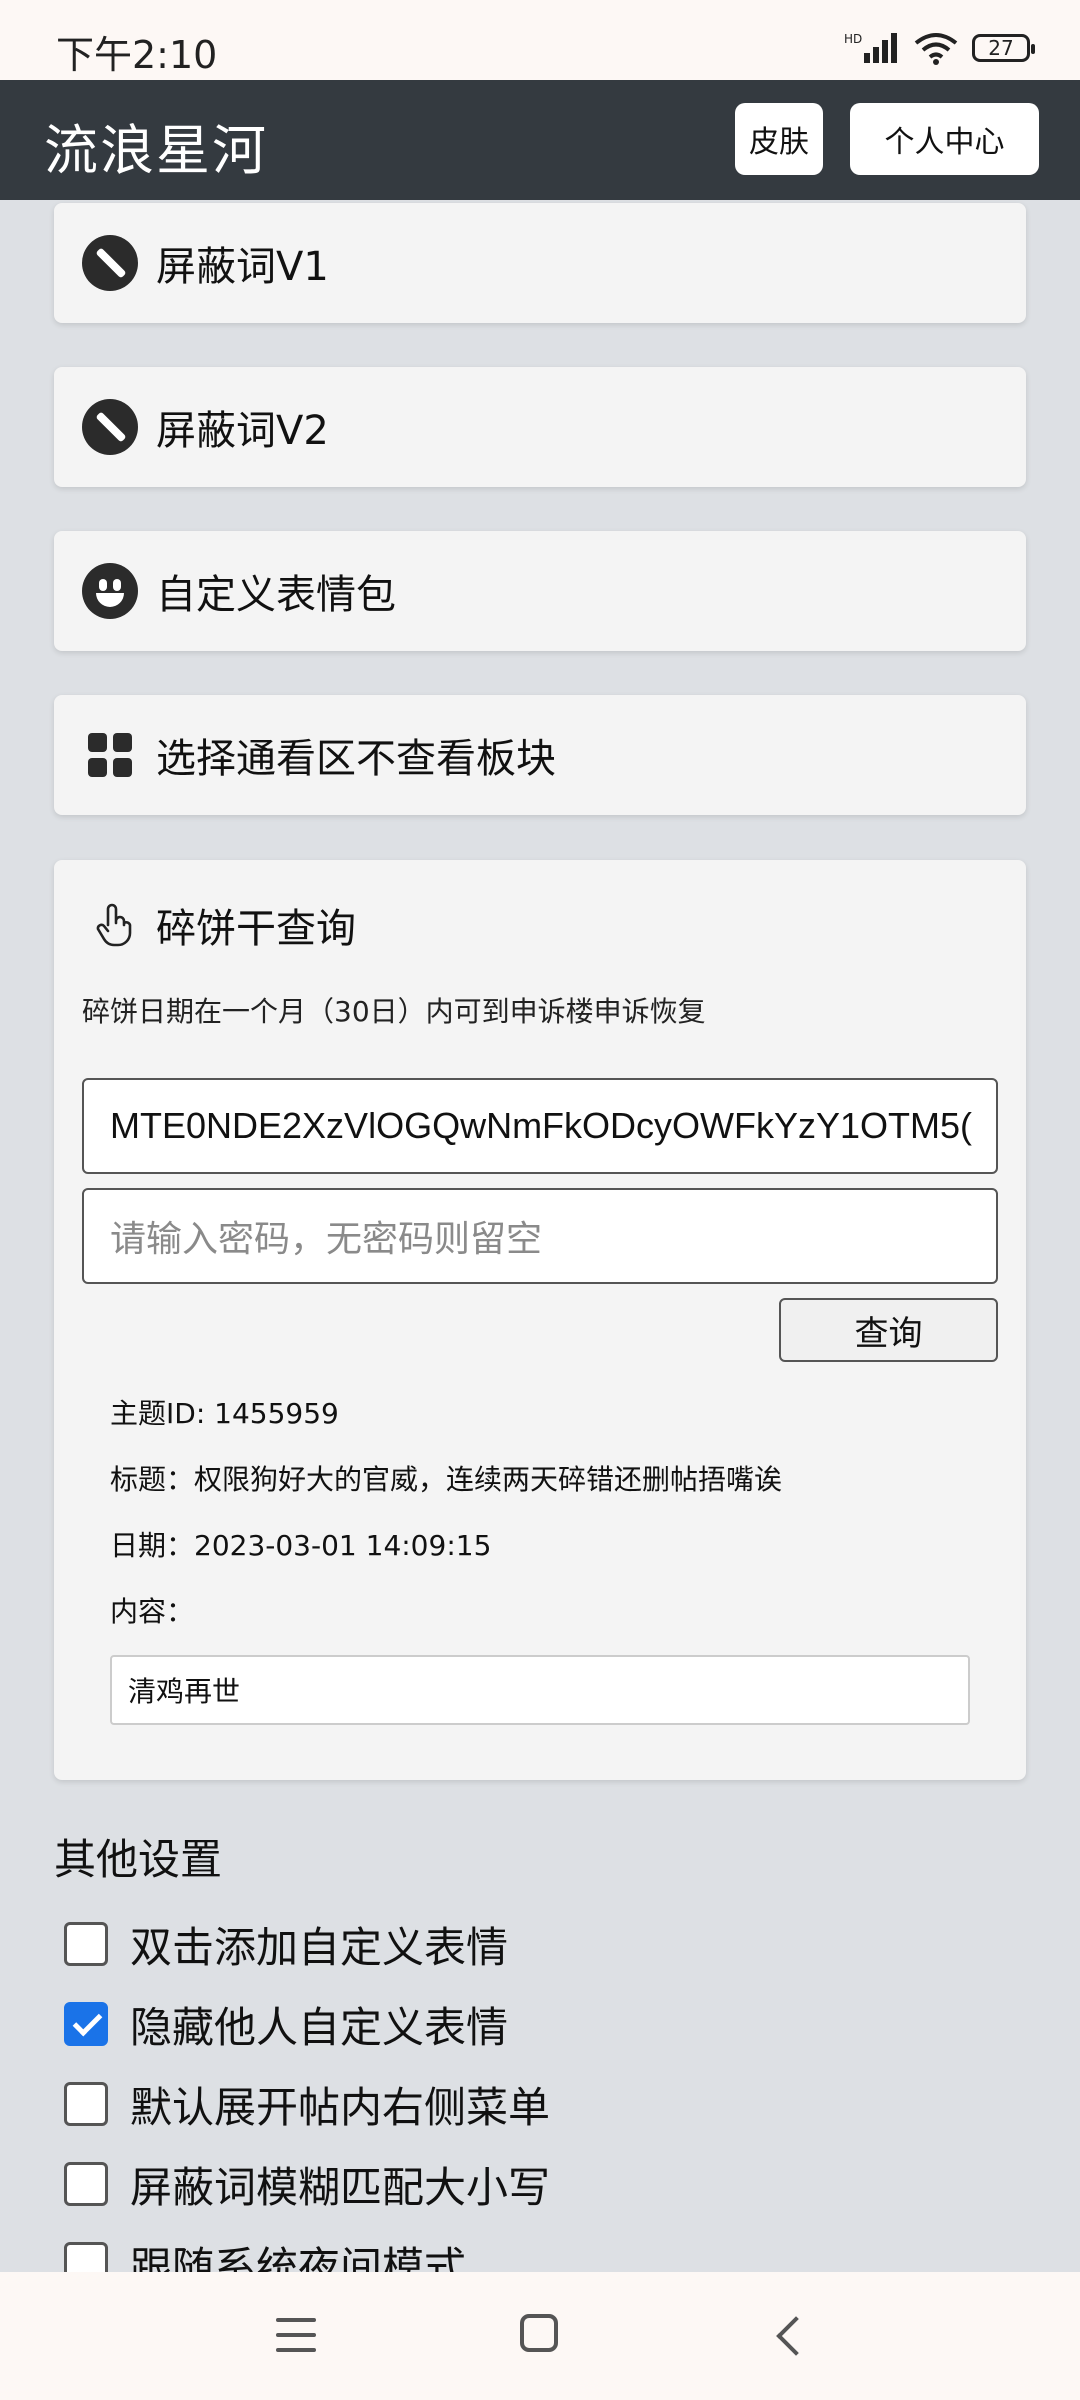 The height and width of the screenshot is (2400, 1080). Describe the element at coordinates (301, 1545) in the screenshot. I see `result-date: 日期：2023-03-01 14:09:15` at that location.